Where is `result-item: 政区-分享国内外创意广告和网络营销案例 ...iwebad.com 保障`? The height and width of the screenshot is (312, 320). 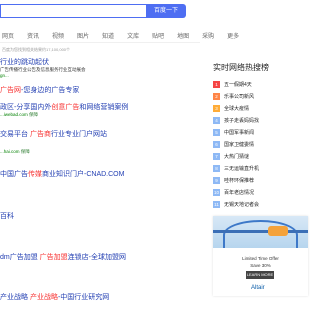
result-item: 政区-分享国内外创意广告和网络营销案例 ...iwebad.com 保障 is located at coordinates (98, 110).